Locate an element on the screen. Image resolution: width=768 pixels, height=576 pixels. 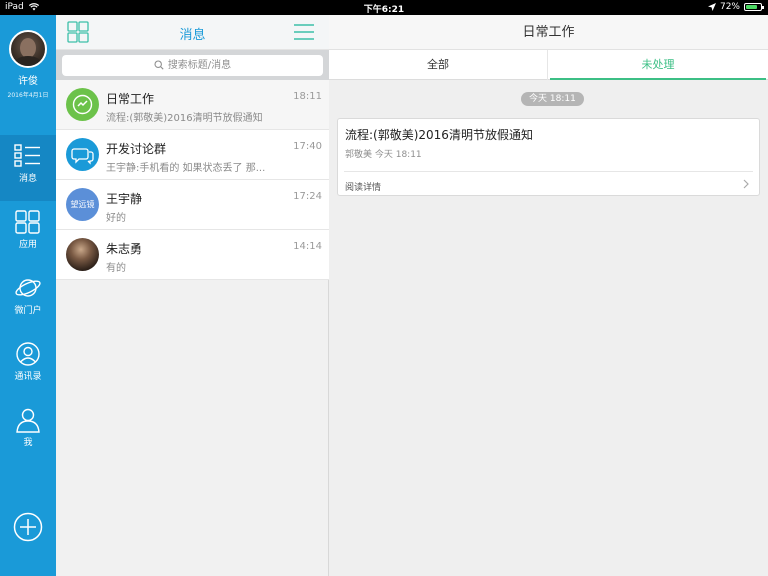
planet-icon is located at coordinates (28, 288).